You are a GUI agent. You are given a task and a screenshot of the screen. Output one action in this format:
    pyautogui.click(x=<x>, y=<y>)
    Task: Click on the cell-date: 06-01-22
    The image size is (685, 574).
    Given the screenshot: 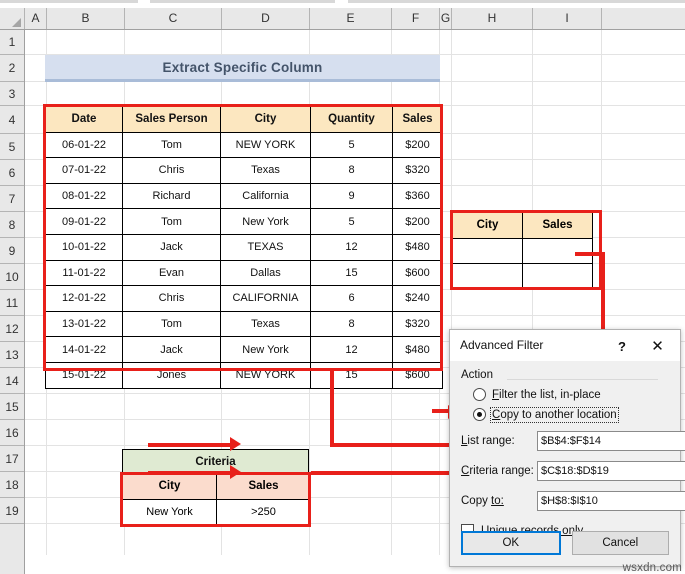 What is the action you would take?
    pyautogui.click(x=84, y=145)
    